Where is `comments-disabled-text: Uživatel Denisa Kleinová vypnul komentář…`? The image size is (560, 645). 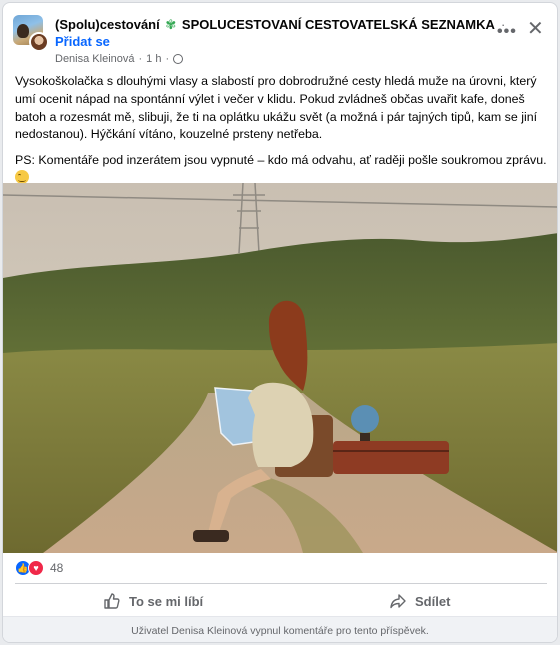 comments-disabled-text: Uživatel Denisa Kleinová vypnul komentář… is located at coordinates (280, 630).